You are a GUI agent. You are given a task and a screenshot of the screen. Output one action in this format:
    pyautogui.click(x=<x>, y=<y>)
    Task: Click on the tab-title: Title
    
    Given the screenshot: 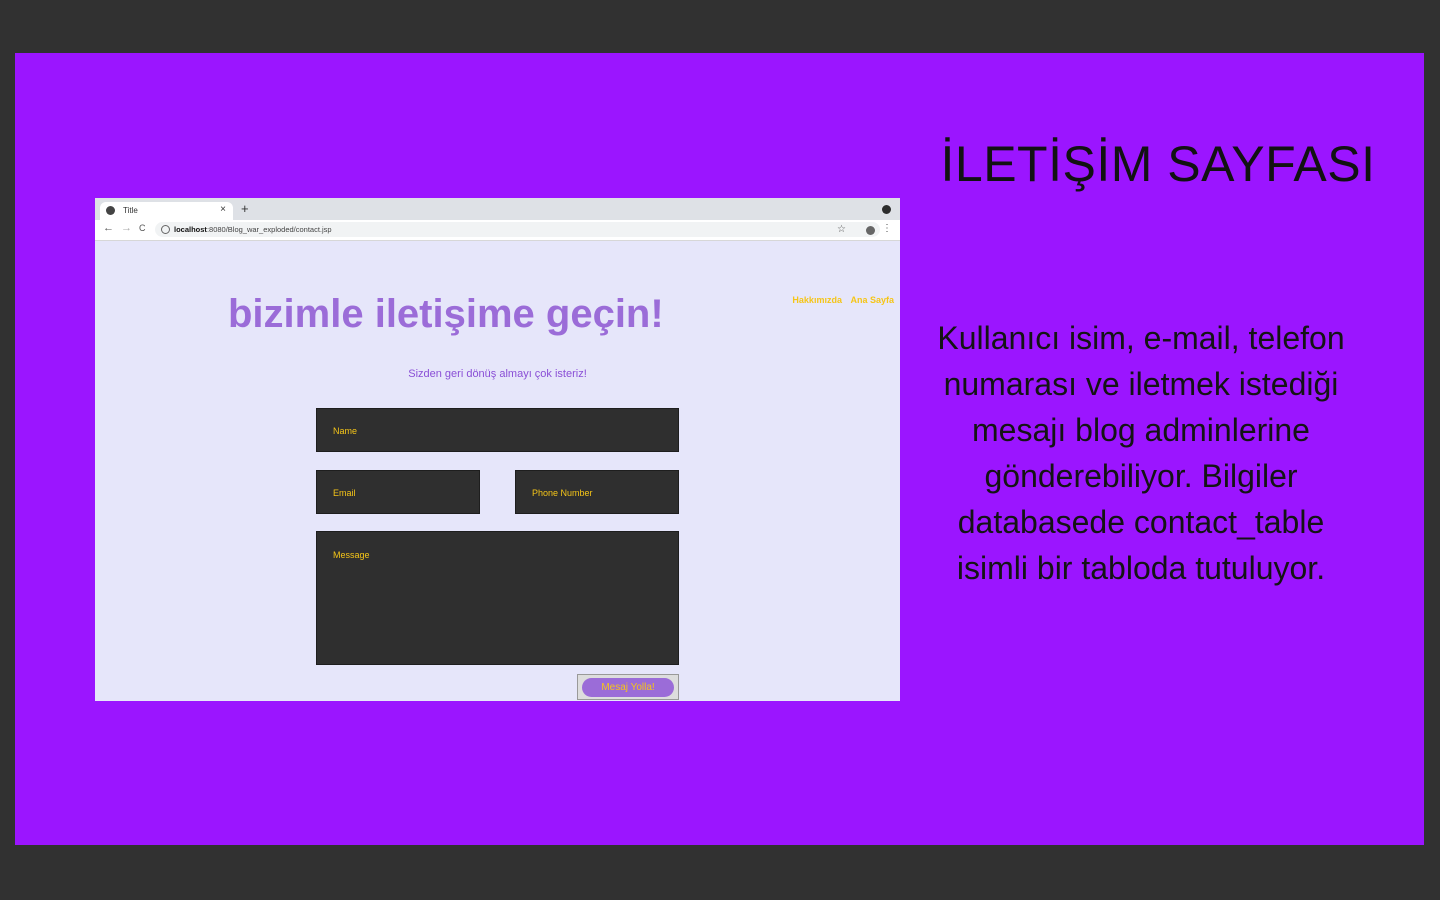 What is the action you would take?
    pyautogui.click(x=130, y=210)
    